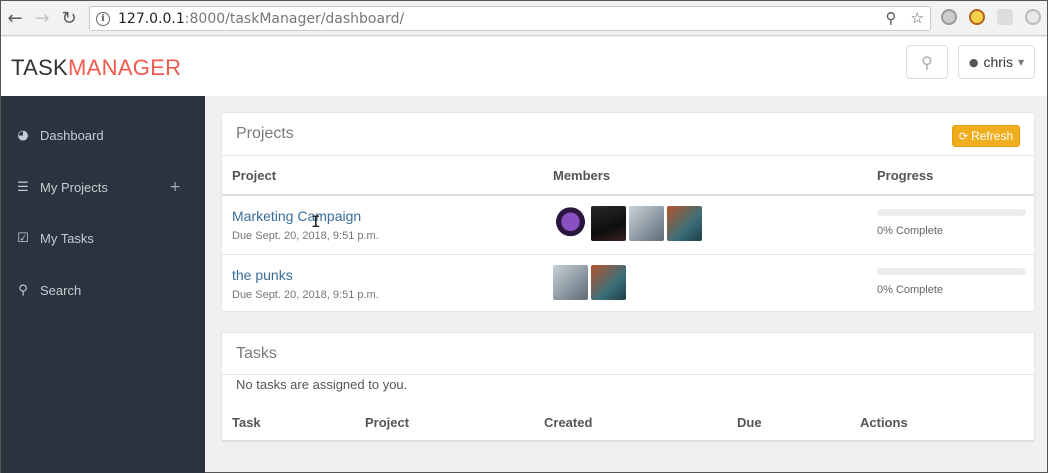 Image resolution: width=1048 pixels, height=473 pixels. What do you see at coordinates (294, 18) in the screenshot?
I see `url-path: :8000/taskManager/dashboard/` at bounding box center [294, 18].